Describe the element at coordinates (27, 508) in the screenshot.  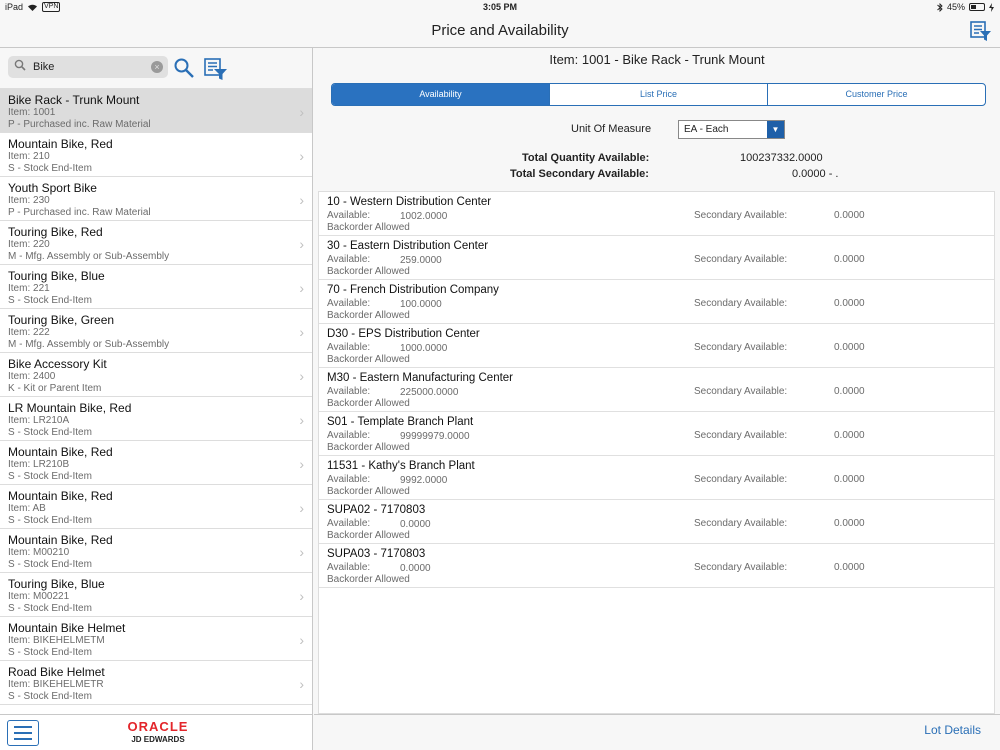
I see `item-number: Item: AB` at that location.